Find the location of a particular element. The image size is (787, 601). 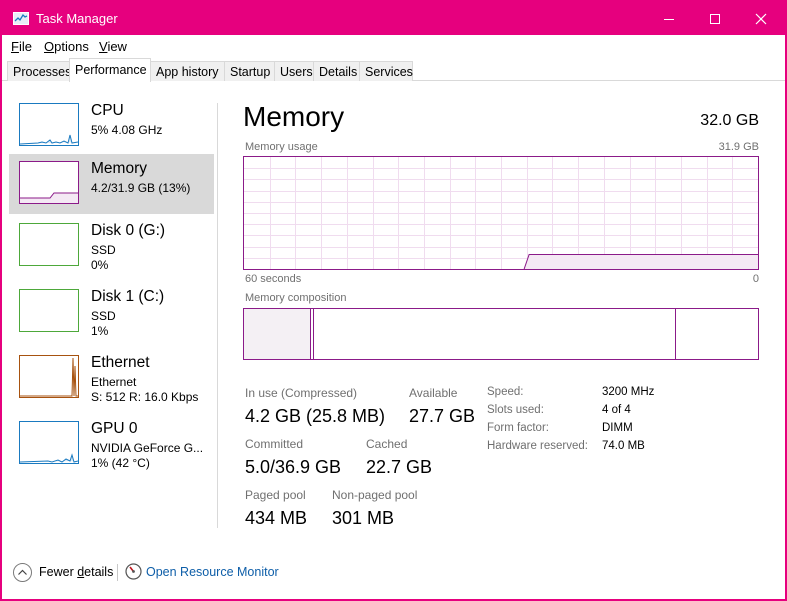

ethernet-thumbnail-graph is located at coordinates (49, 376).